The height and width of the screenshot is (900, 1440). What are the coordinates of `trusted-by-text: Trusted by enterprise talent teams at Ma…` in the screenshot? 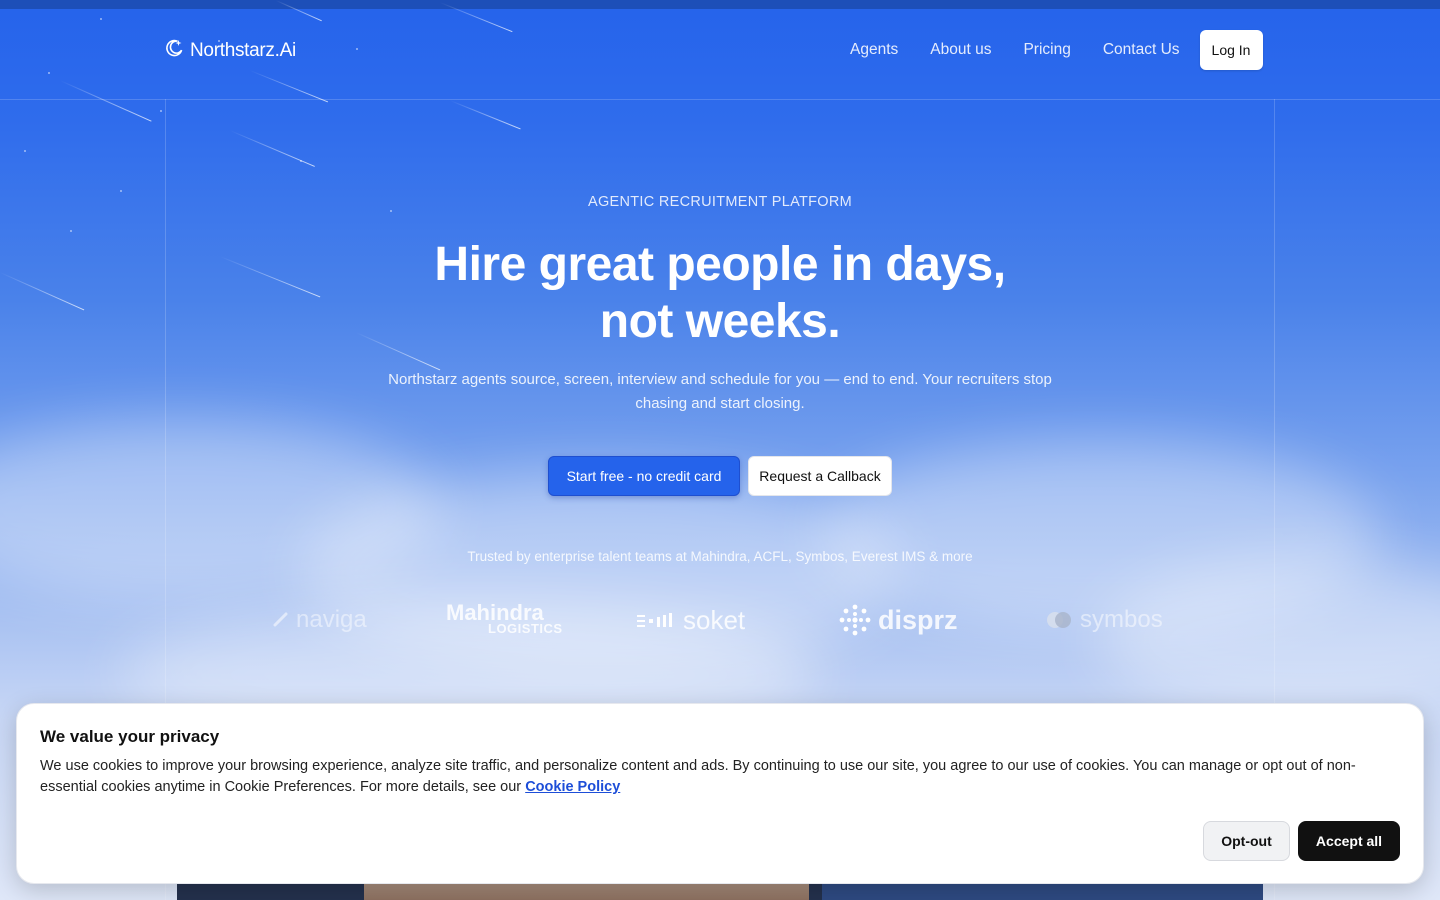 It's located at (720, 556).